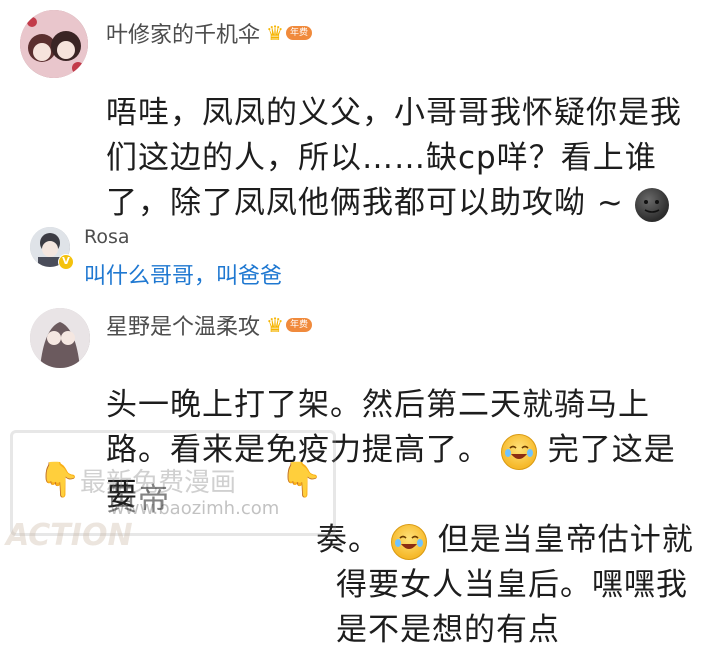 This screenshot has width=720, height=653. I want to click on comment-line: 得要女人当皇后。嘿嘿我是不是想的有点, so click(512, 607).